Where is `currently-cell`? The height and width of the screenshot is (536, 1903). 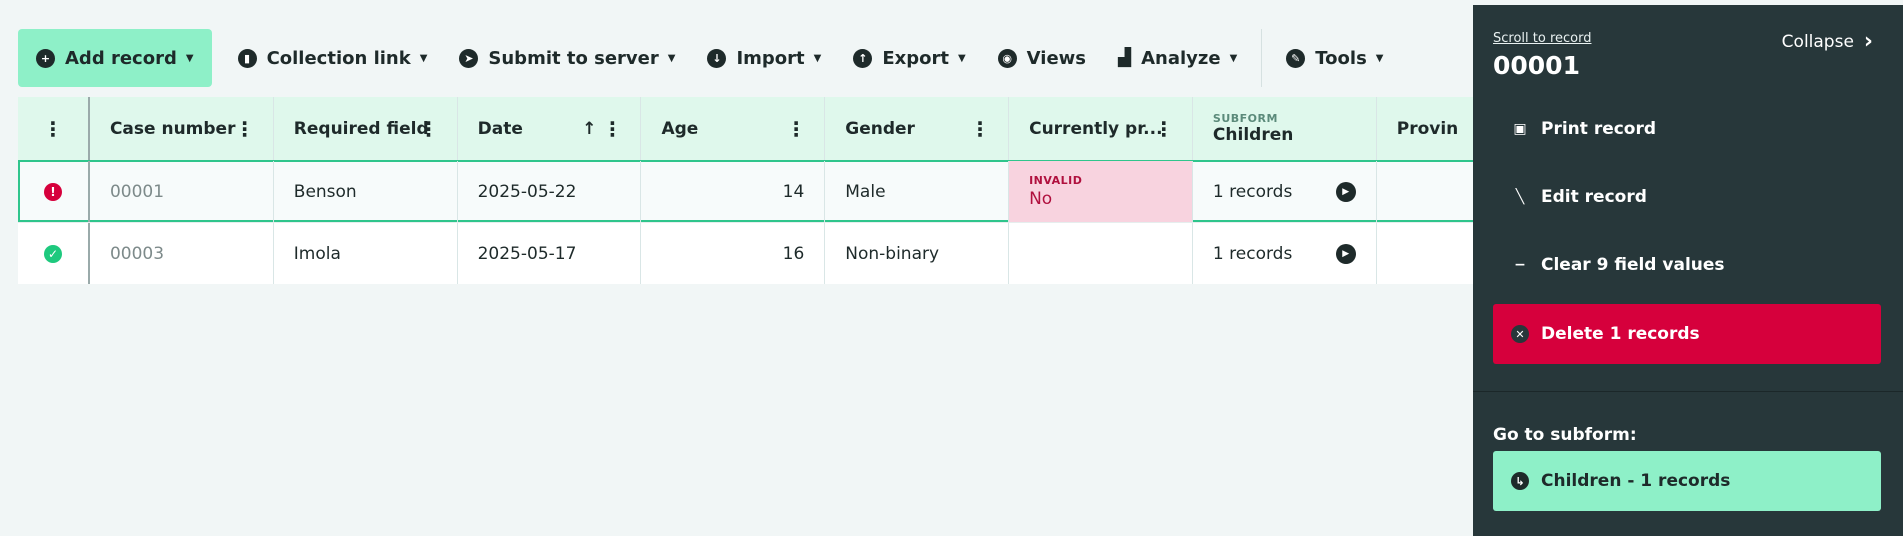
currently-cell is located at coordinates (1101, 253).